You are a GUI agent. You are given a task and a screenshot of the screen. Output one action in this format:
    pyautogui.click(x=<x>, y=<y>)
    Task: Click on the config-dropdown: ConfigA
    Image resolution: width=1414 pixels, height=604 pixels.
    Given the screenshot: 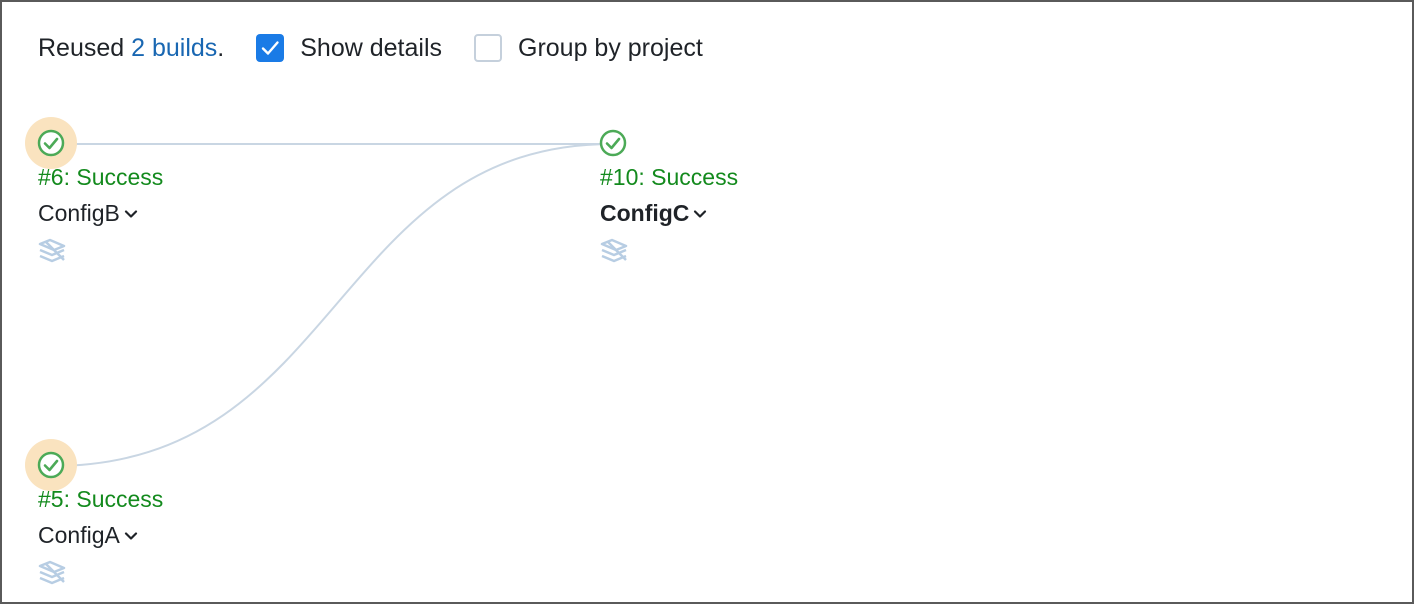 What is the action you would take?
    pyautogui.click(x=88, y=535)
    